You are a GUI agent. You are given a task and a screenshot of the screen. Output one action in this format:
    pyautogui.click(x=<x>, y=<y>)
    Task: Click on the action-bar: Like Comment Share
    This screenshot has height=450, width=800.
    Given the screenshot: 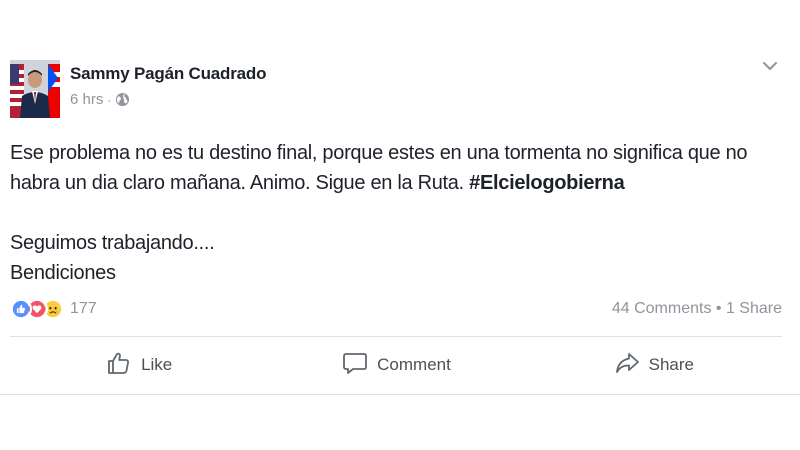 What is the action you would take?
    pyautogui.click(x=396, y=365)
    